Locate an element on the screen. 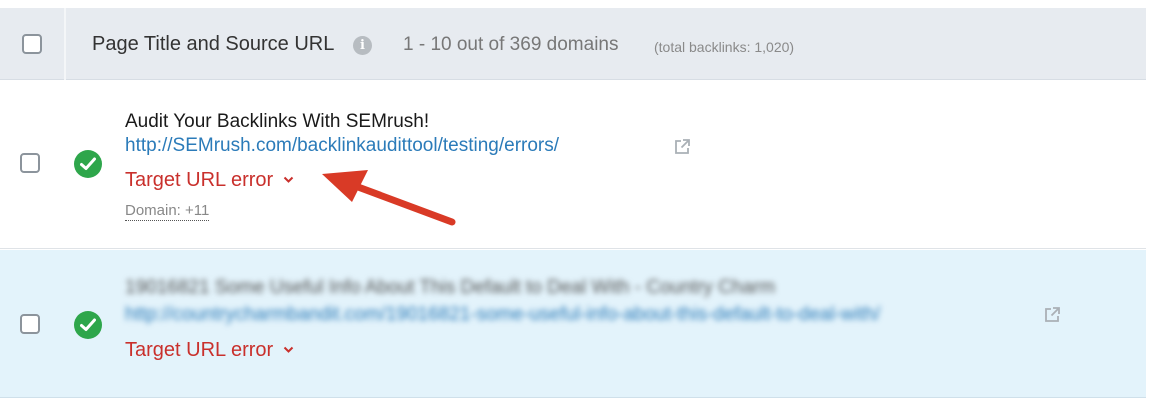 This screenshot has height=408, width=1156. info-icon: i is located at coordinates (362, 45).